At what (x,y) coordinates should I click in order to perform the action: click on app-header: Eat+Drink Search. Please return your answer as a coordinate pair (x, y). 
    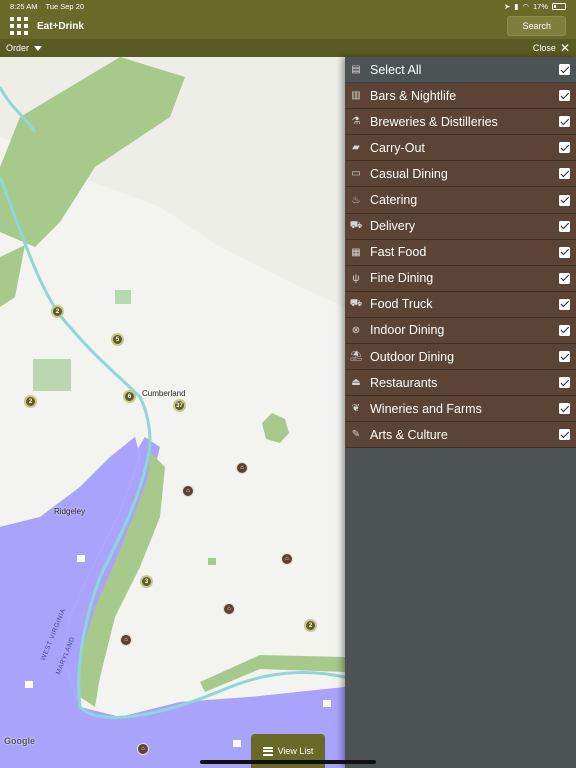
    Looking at the image, I should click on (288, 26).